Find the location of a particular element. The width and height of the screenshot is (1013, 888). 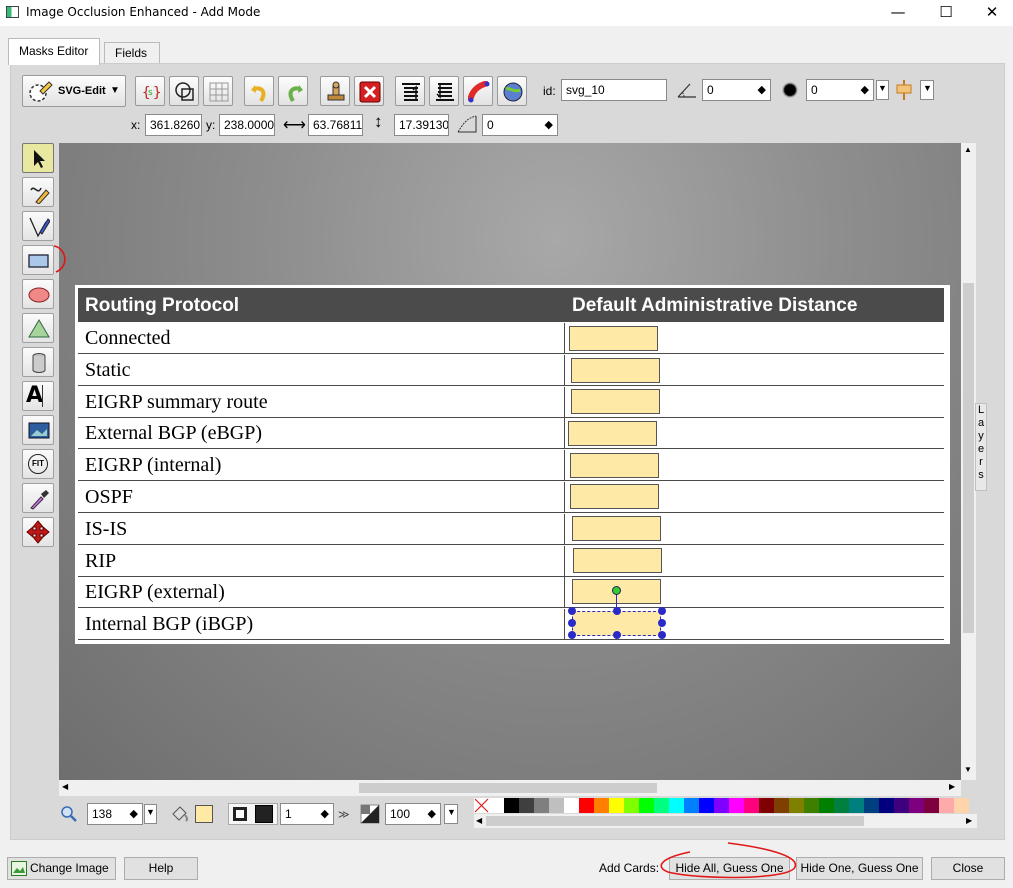

pan-tool-button is located at coordinates (38, 532).